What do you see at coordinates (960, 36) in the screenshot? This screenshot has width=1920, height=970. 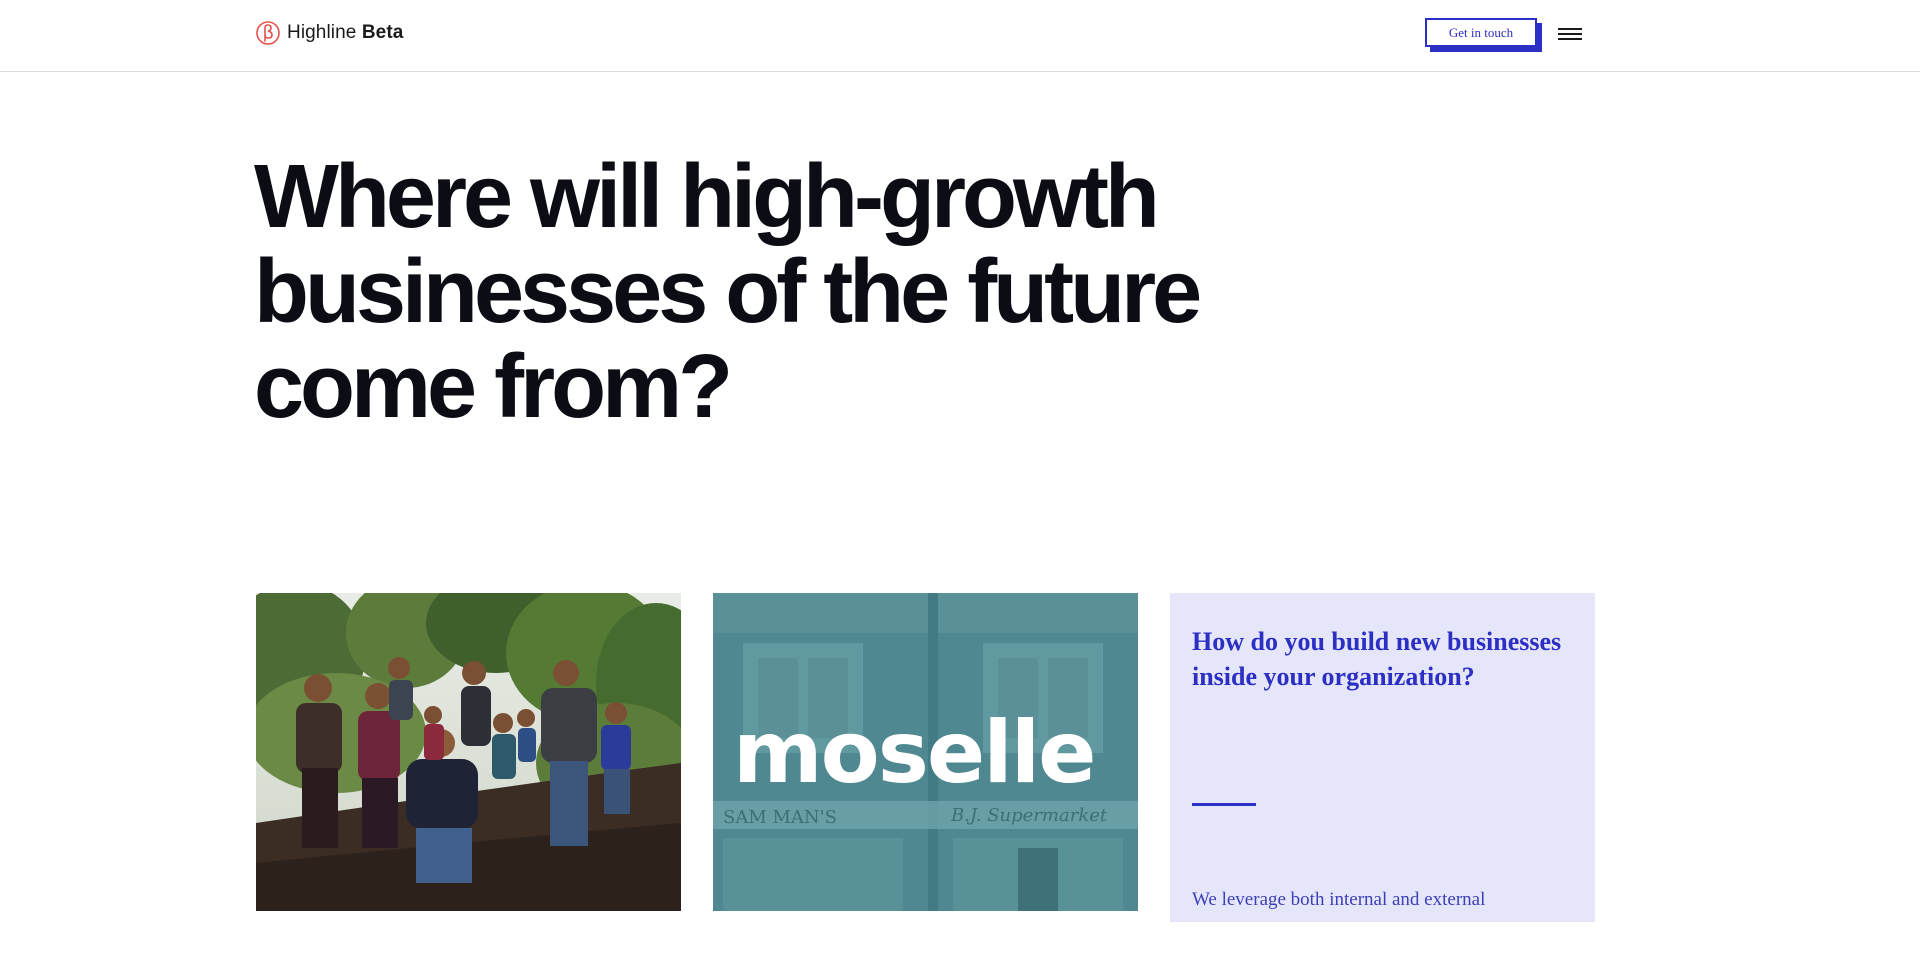 I see `site-header: Highline Beta Get in touch` at bounding box center [960, 36].